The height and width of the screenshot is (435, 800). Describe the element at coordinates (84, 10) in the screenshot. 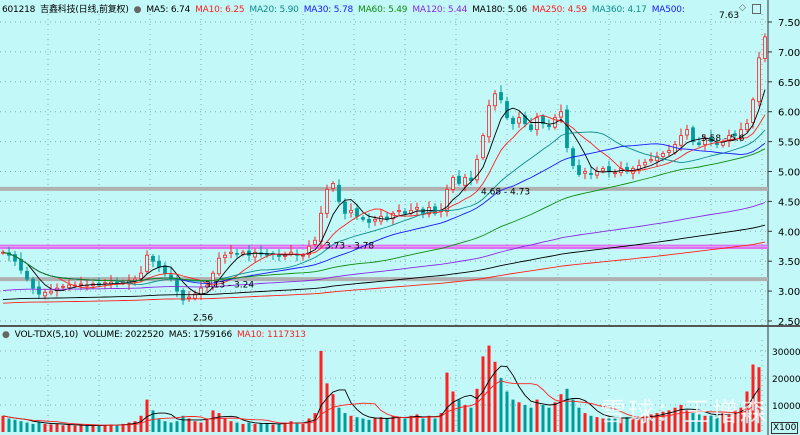

I see `stock-name: 吉鑫科技(日线,前复权)` at that location.